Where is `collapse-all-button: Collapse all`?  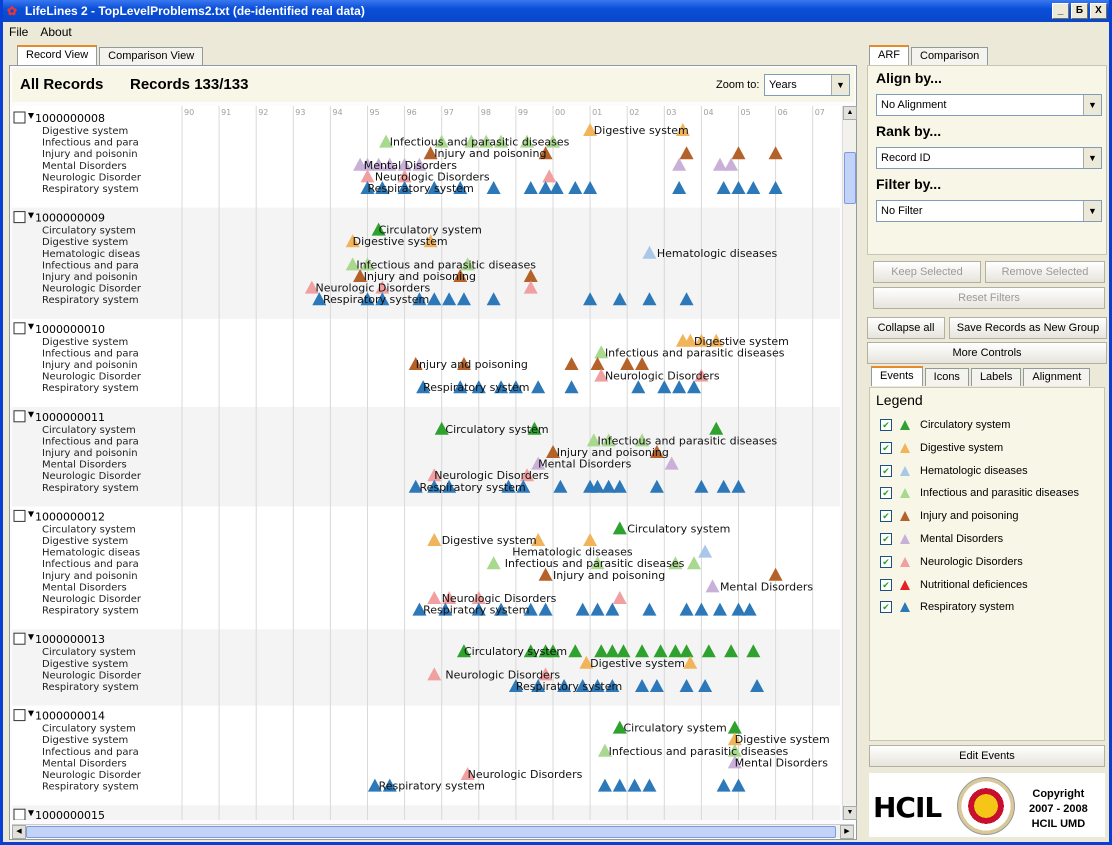
collapse-all-button: Collapse all is located at coordinates (906, 328).